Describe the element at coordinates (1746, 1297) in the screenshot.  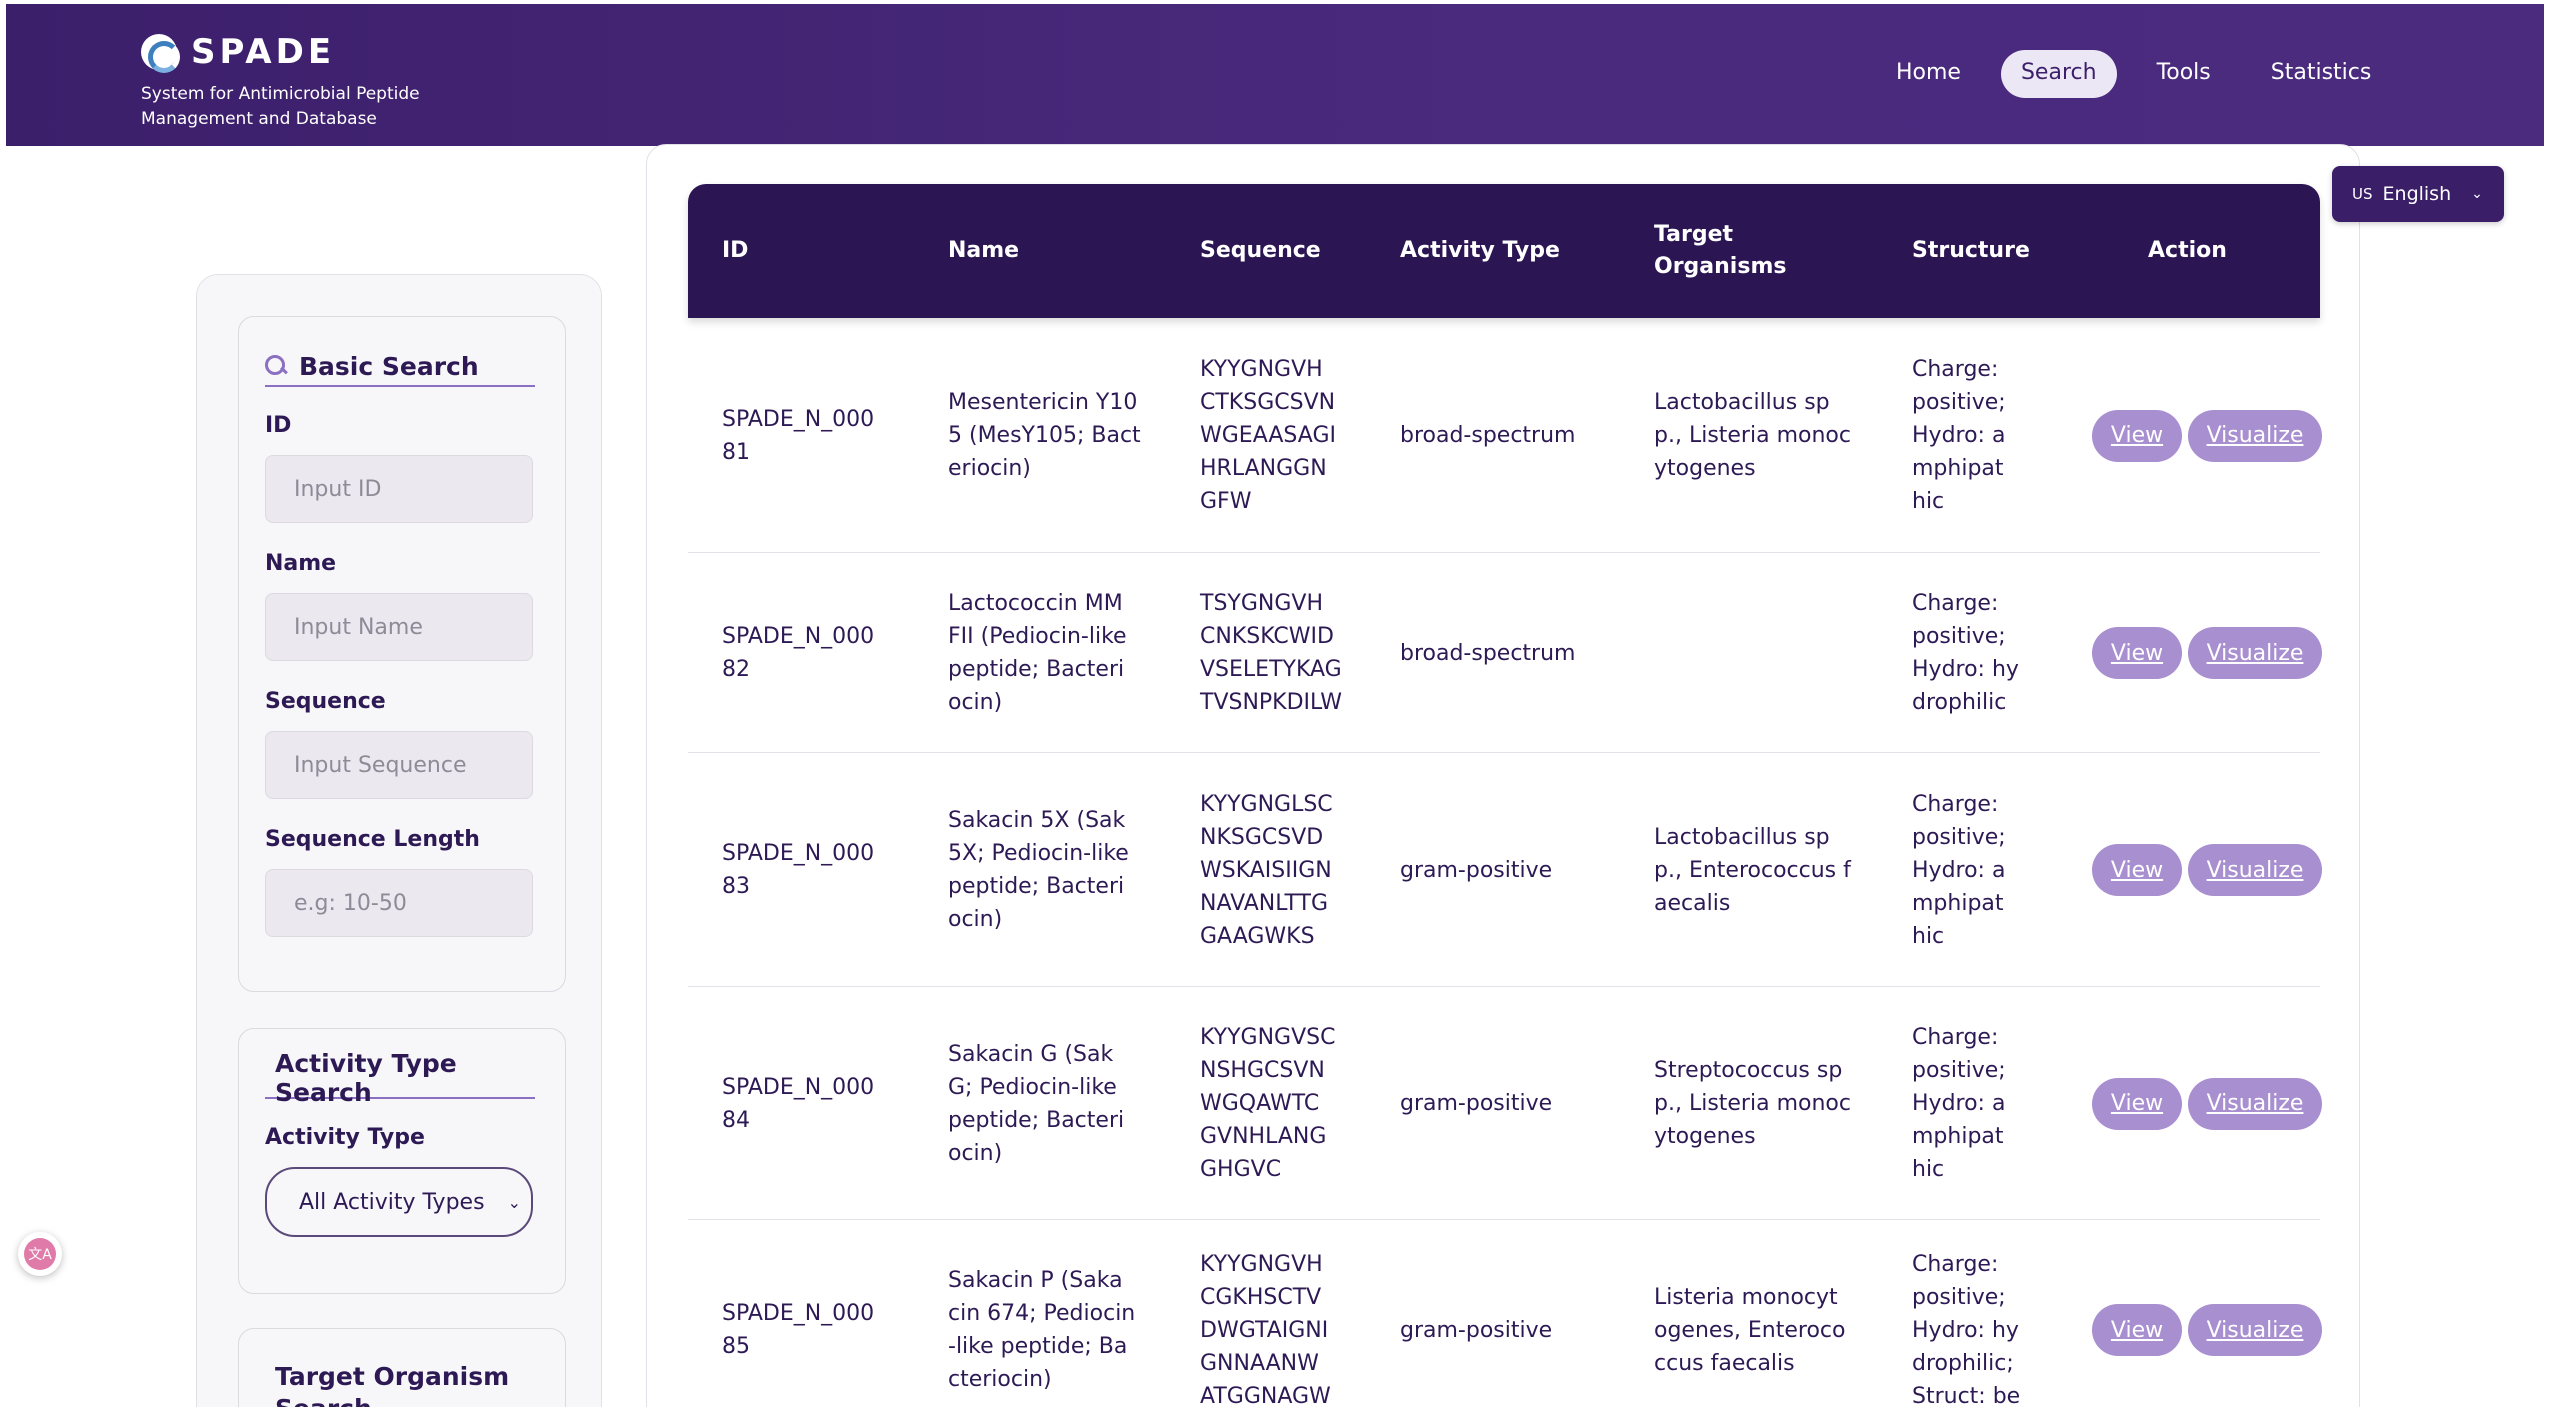
I see `cell-target-organisms-line: Listeria monocyt` at that location.